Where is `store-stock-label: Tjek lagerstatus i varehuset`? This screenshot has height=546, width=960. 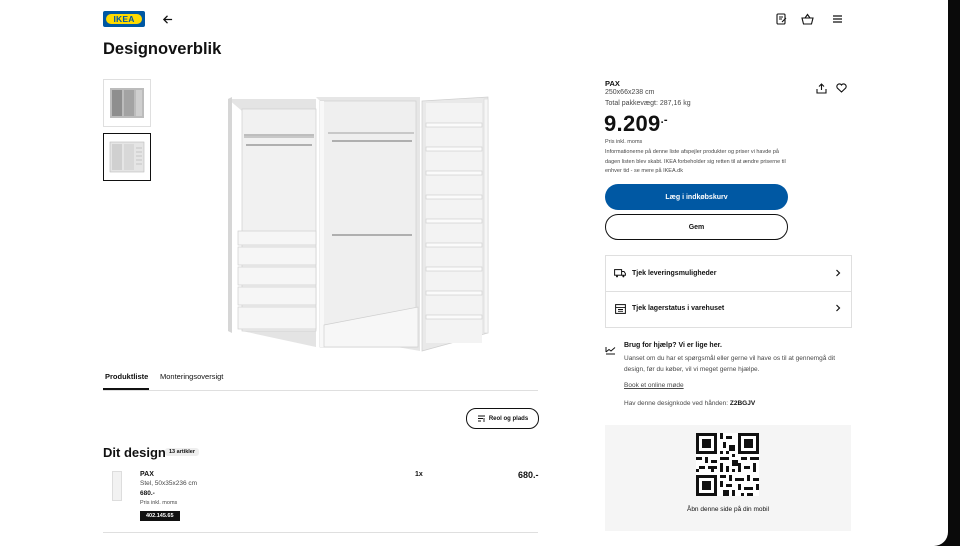 store-stock-label: Tjek lagerstatus i varehuset is located at coordinates (678, 308).